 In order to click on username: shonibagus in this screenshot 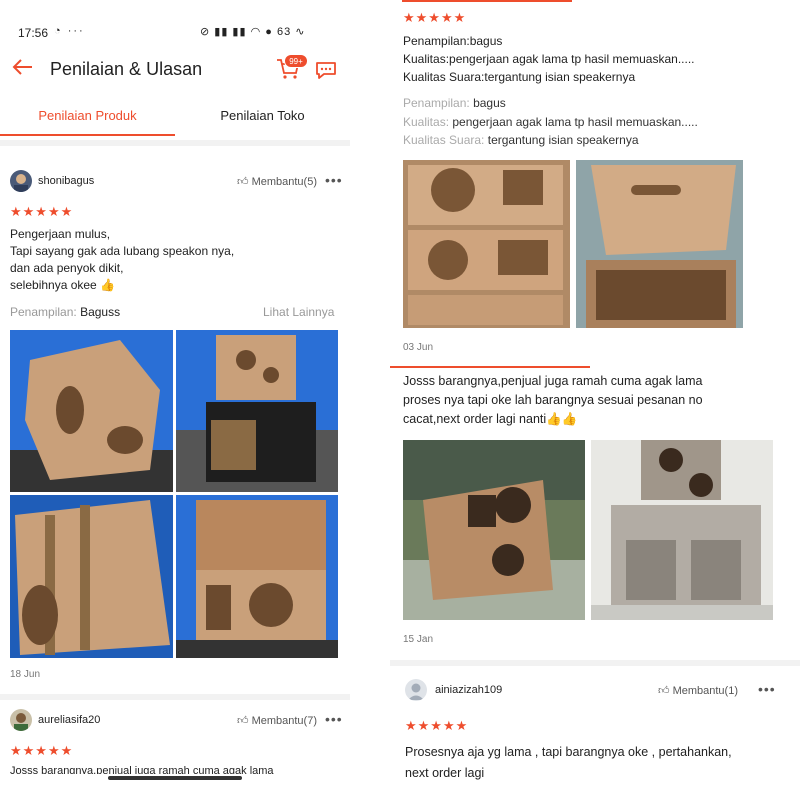, I will do `click(66, 181)`.